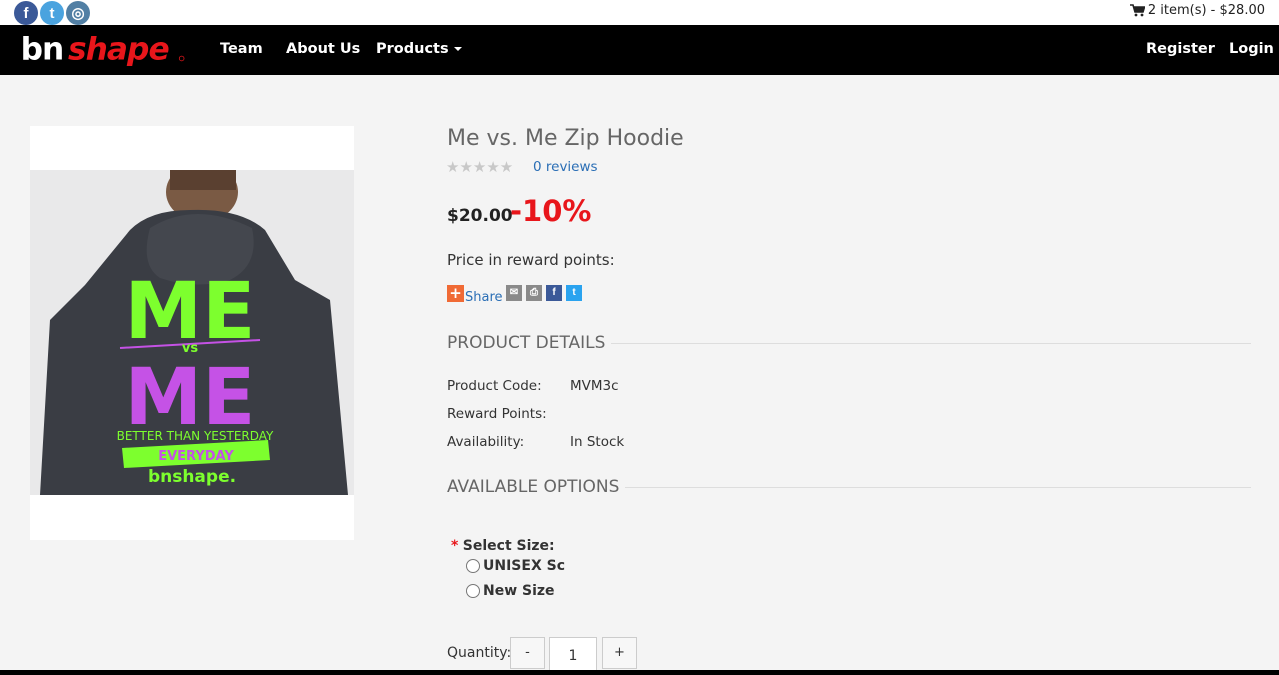 Image resolution: width=1279 pixels, height=675 pixels. What do you see at coordinates (26, 13) in the screenshot?
I see `facebook-icon: f` at bounding box center [26, 13].